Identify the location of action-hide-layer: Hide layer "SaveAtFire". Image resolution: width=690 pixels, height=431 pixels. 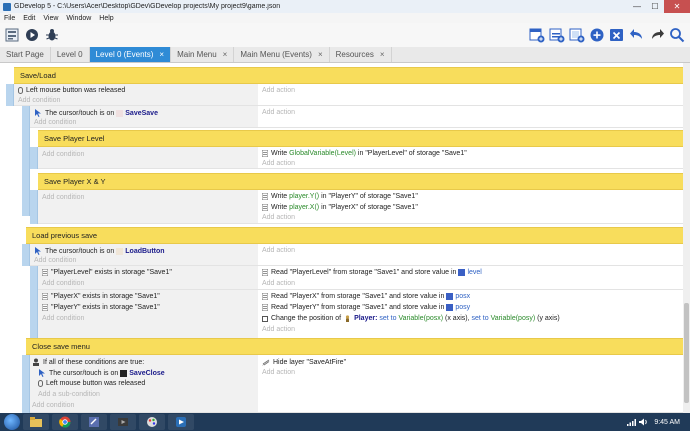
(304, 362).